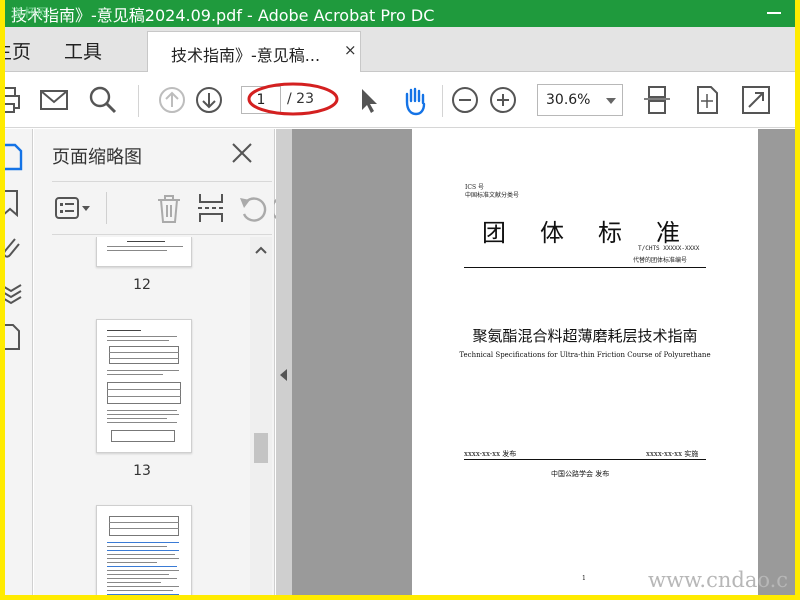  I want to click on delete-icon, so click(169, 209).